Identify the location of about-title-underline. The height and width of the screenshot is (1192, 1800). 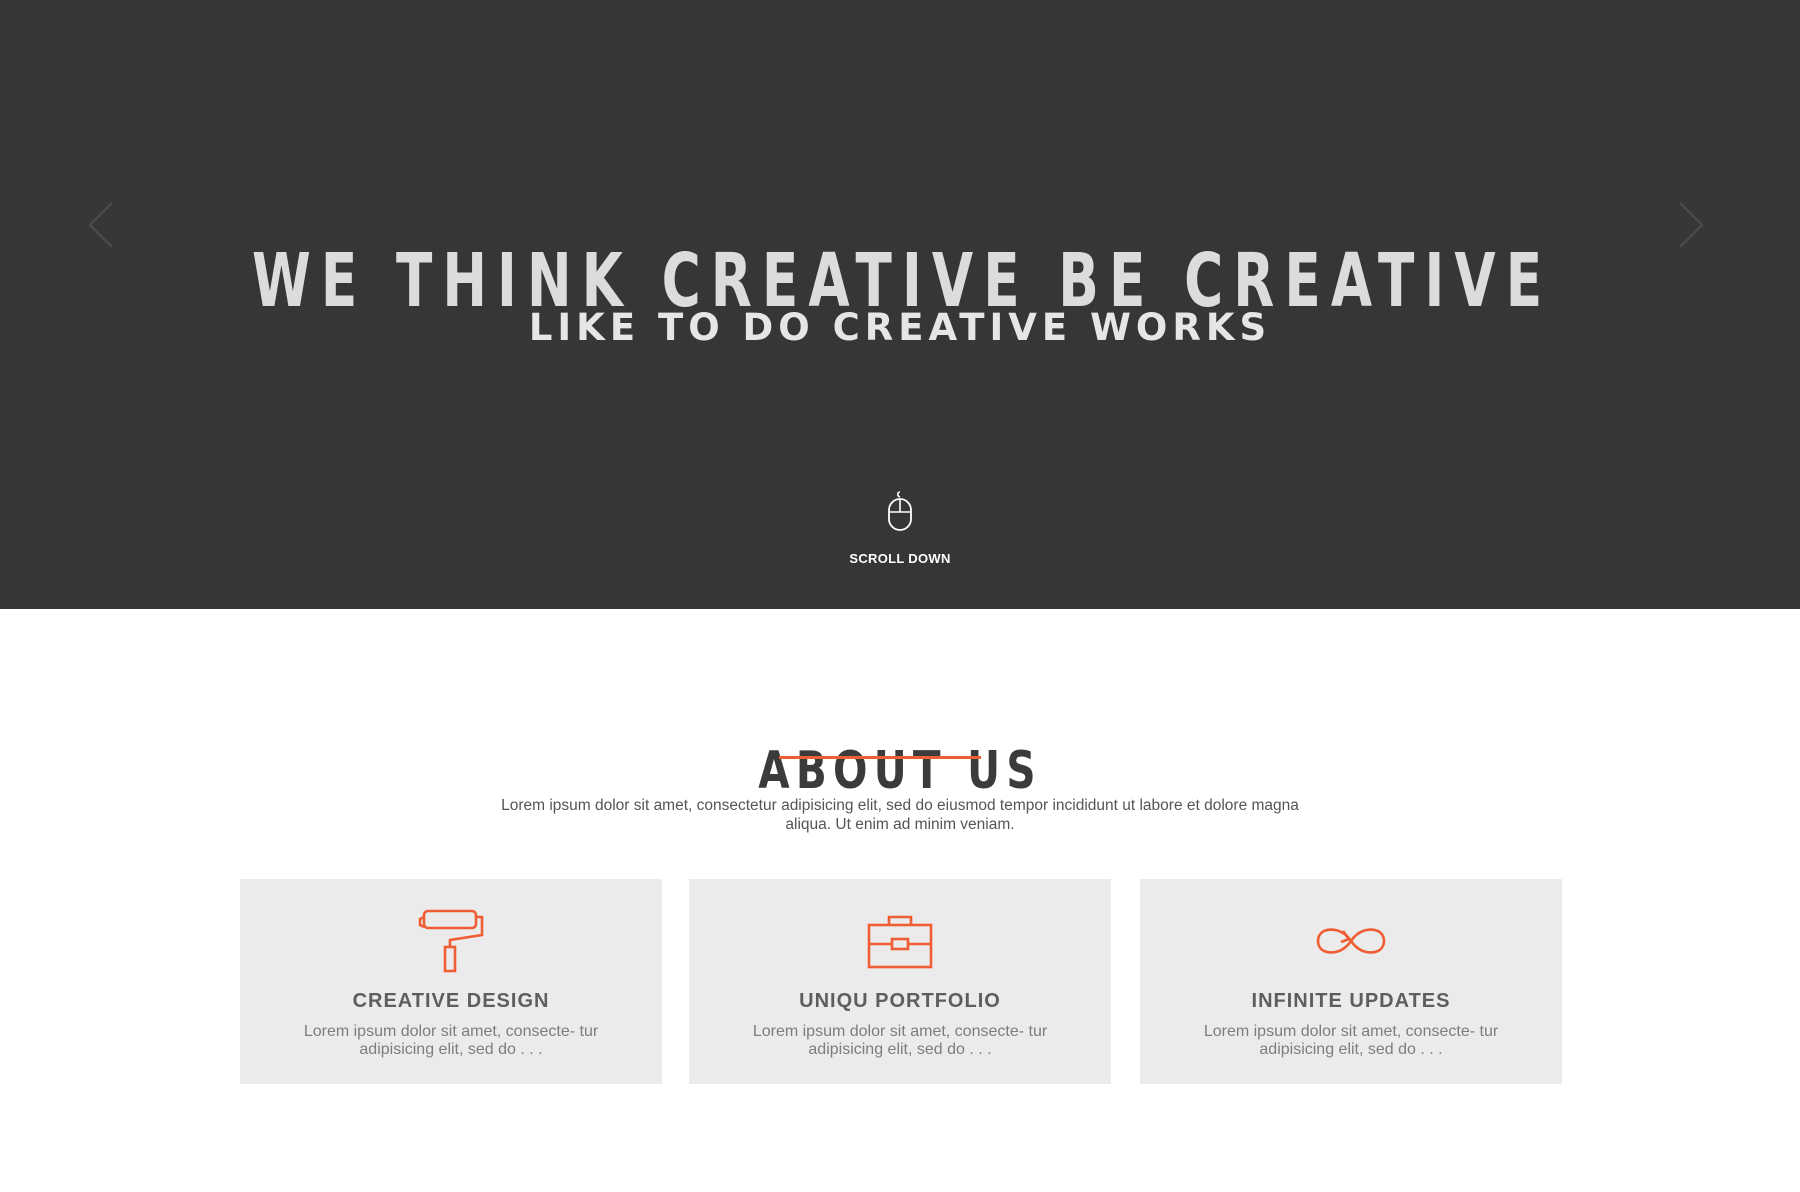
(880, 757).